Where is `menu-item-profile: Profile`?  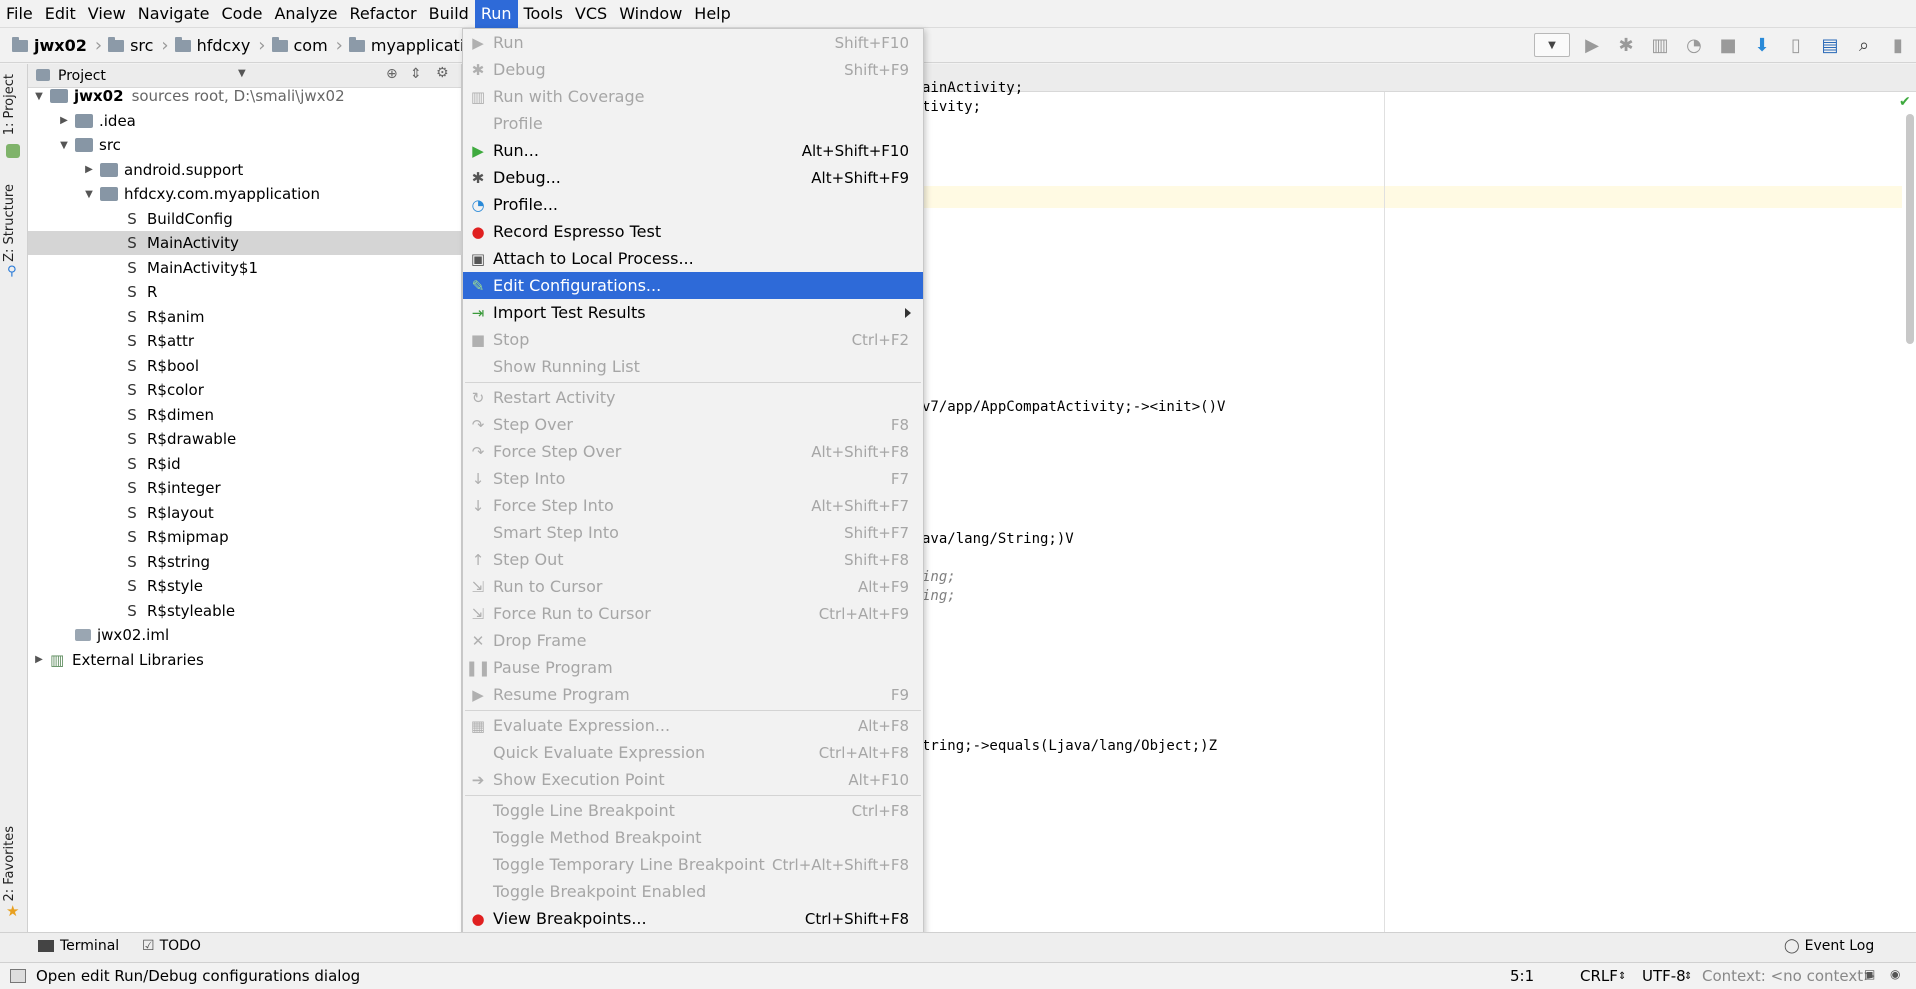
menu-item-profile: Profile is located at coordinates (693, 123).